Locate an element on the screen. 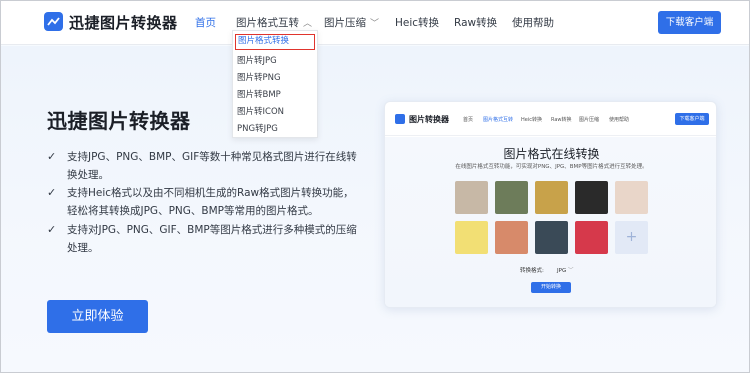 The width and height of the screenshot is (750, 373). preview-format-value-text: JPG is located at coordinates (562, 271).